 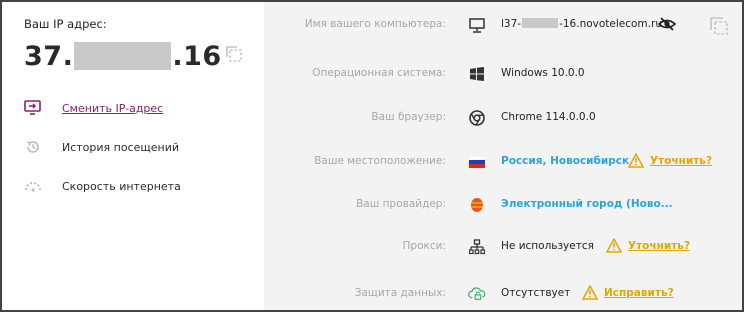 I want to click on menu-item-speed: Скорость интернета, so click(x=102, y=186).